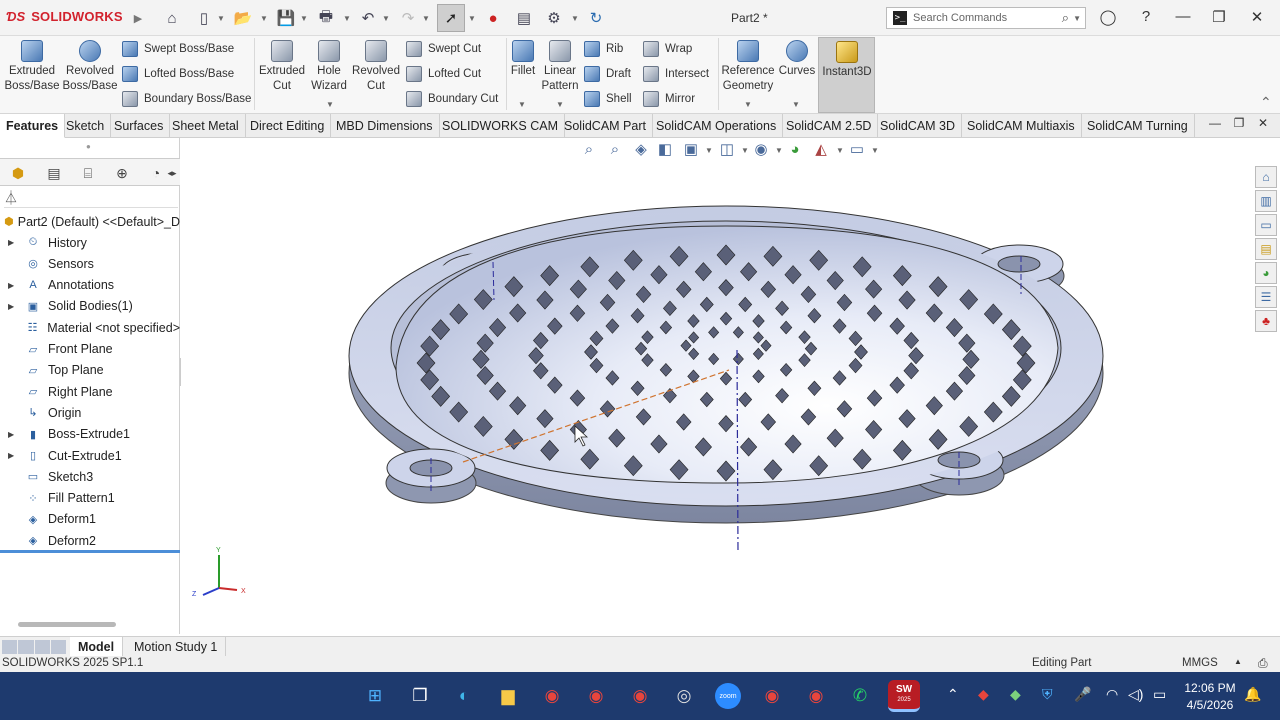 The width and height of the screenshot is (1280, 720). I want to click on task-pane-appearances-icon: ◕, so click(1266, 273).